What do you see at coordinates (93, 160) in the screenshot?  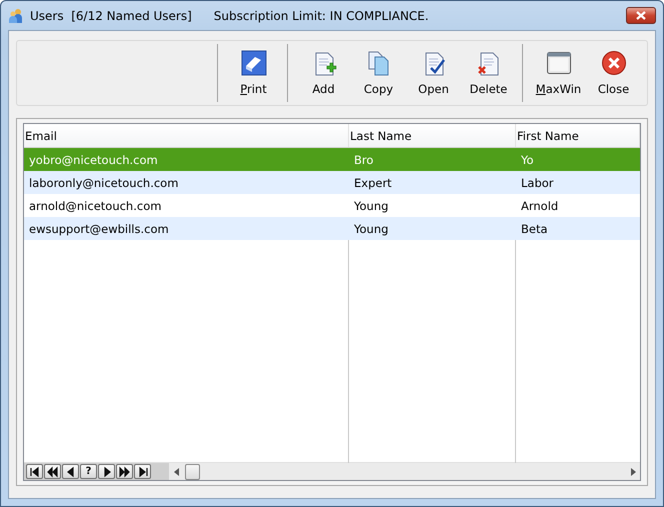 I see `table-cell-text: yobro@nicetouch.com` at bounding box center [93, 160].